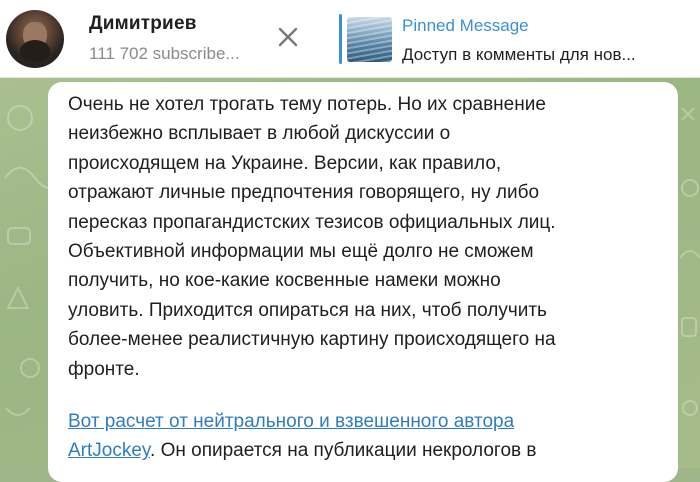 This screenshot has width=700, height=482. I want to click on avatar-beard, so click(35, 51).